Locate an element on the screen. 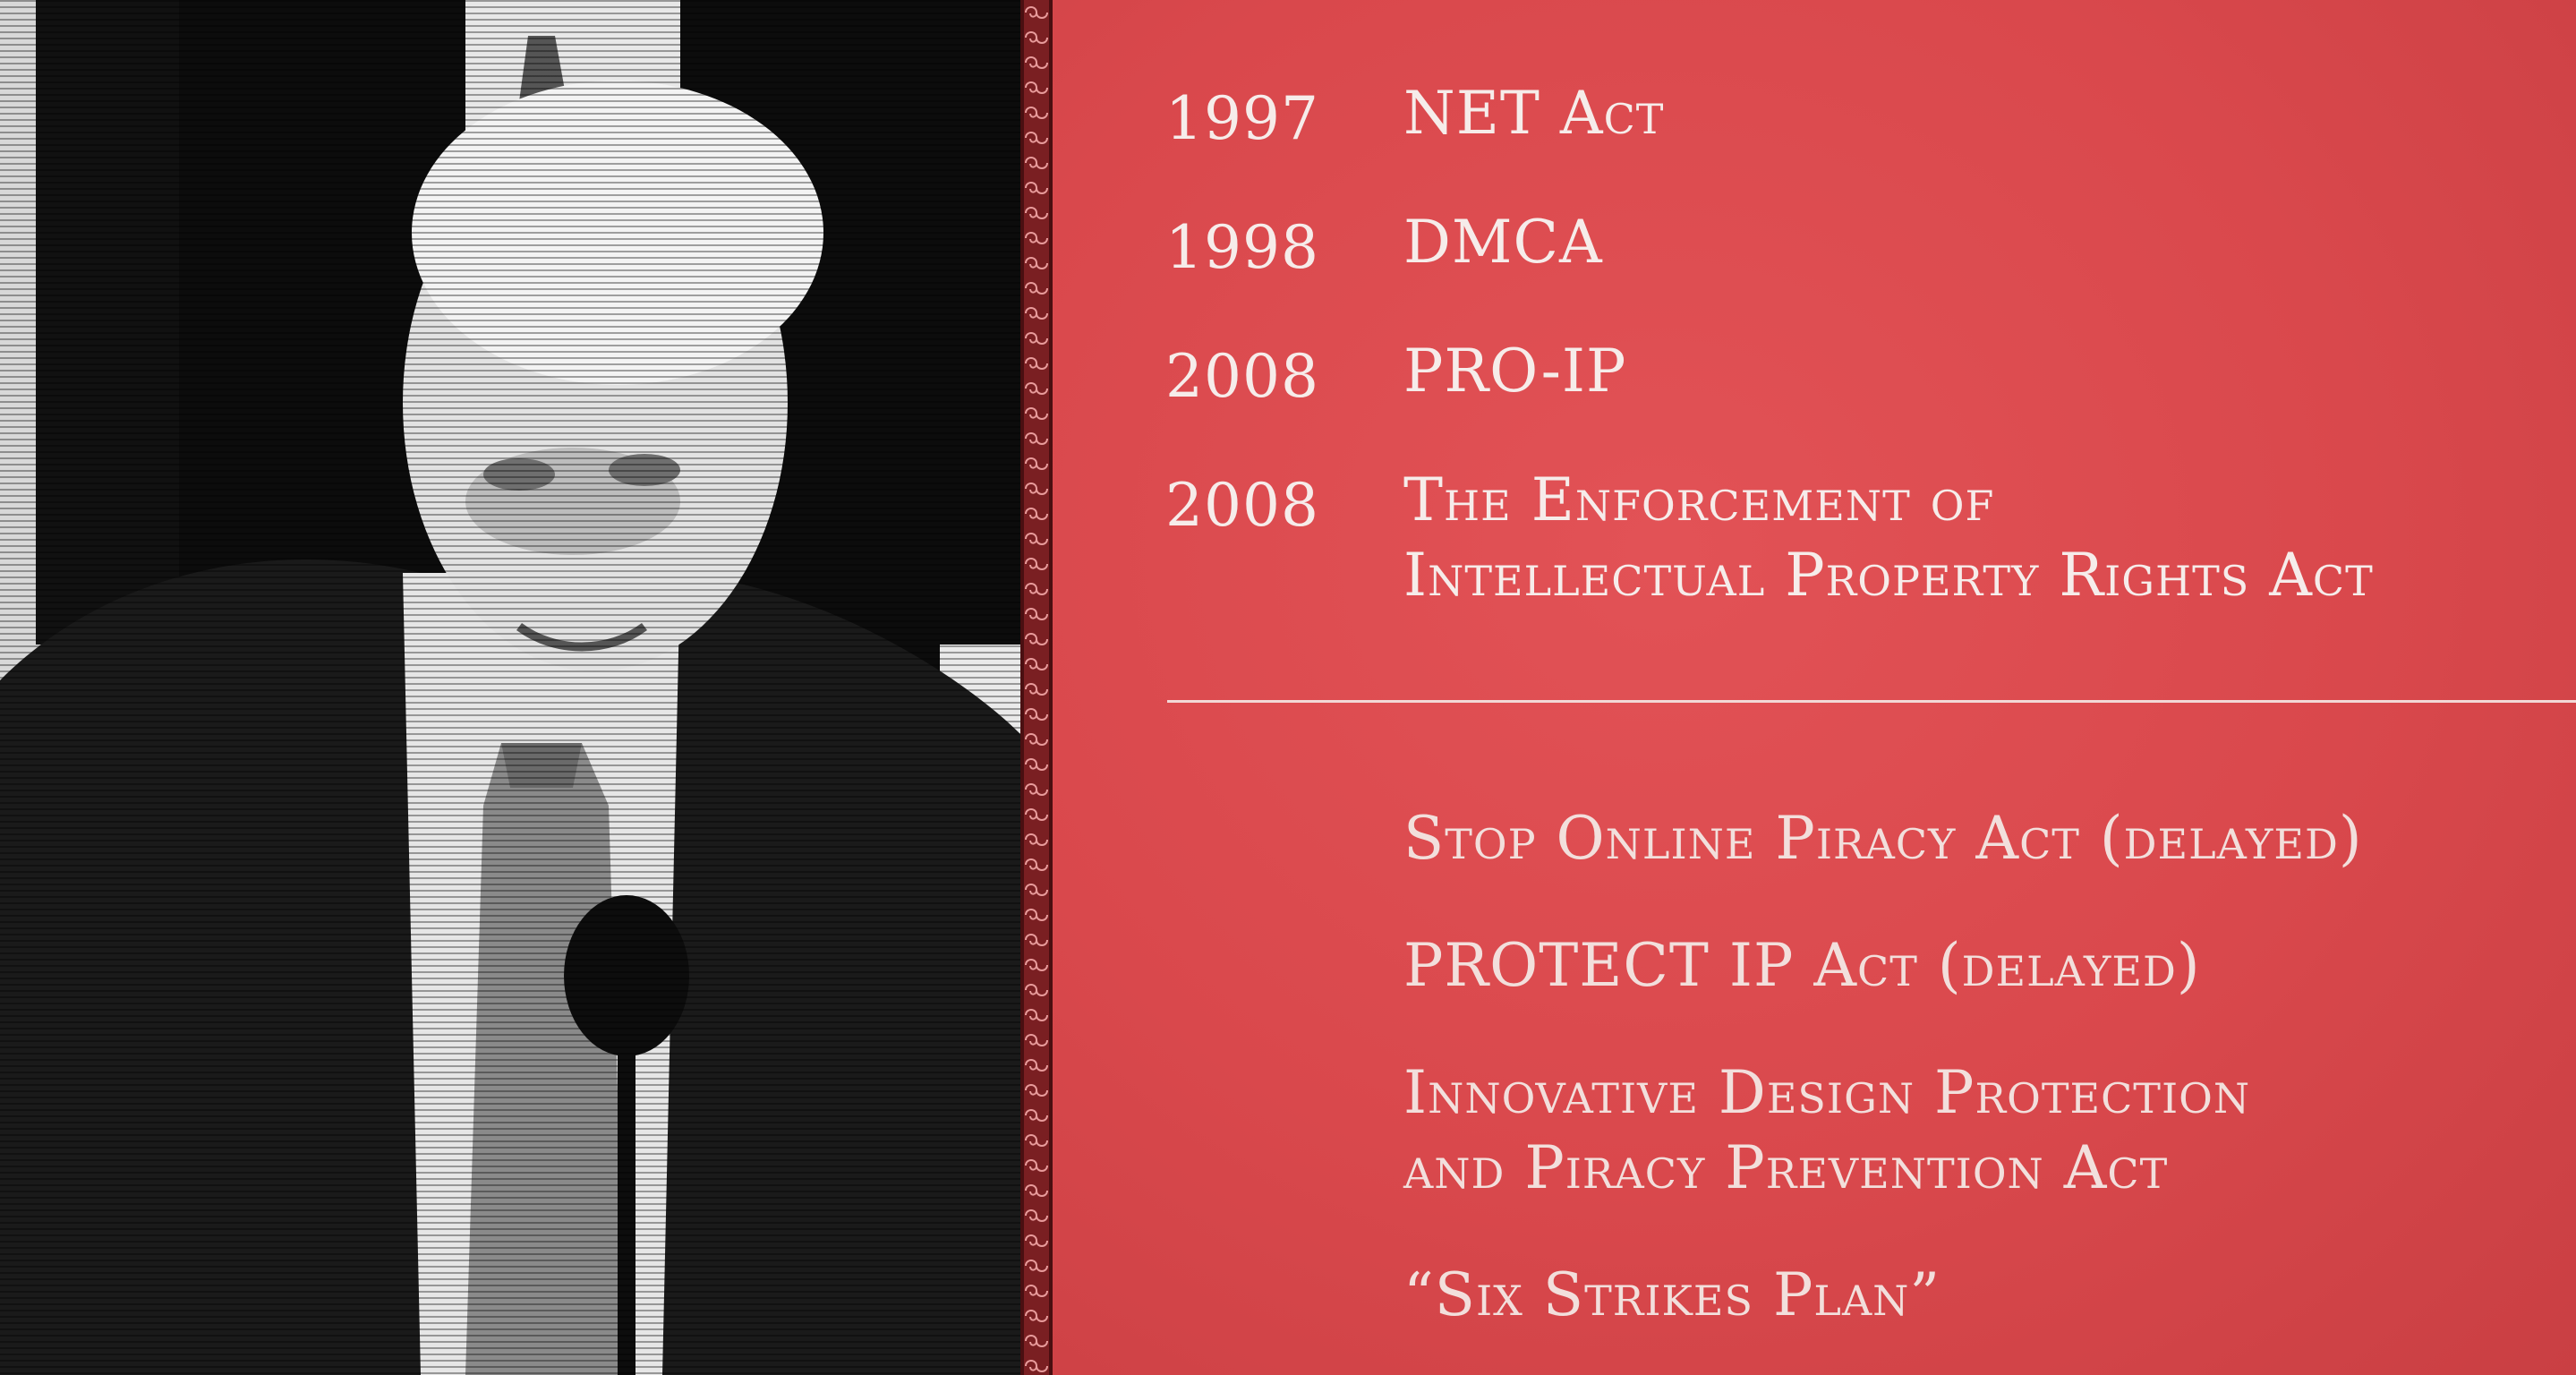 This screenshot has height=1375, width=2576. act-title-pro-ip: PRO-IP is located at coordinates (1515, 371).